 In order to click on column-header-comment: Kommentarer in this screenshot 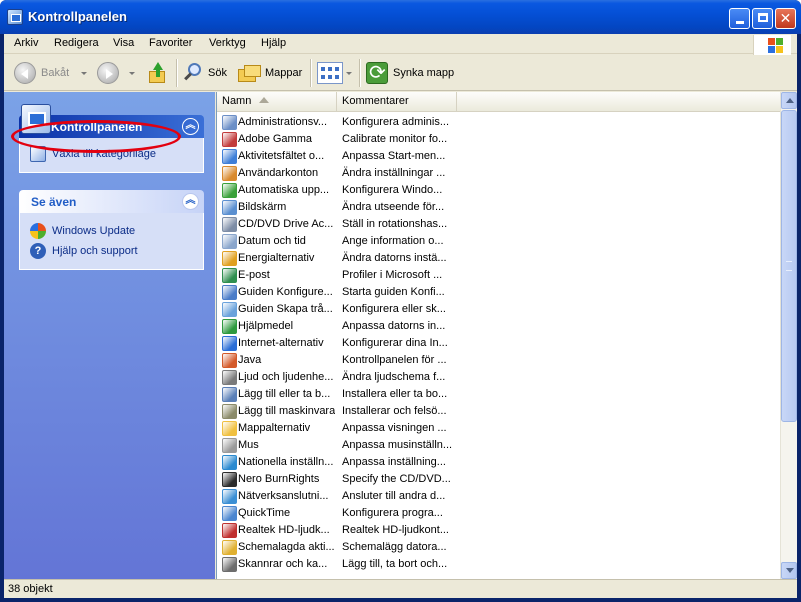, I will do `click(397, 101)`.